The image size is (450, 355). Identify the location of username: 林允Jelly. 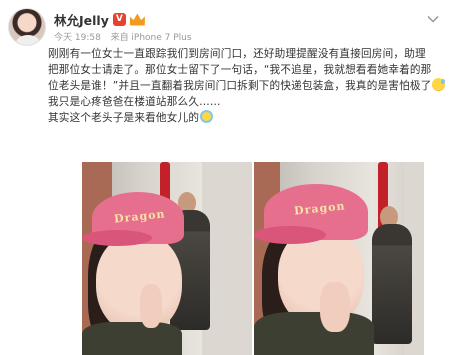
(81, 19).